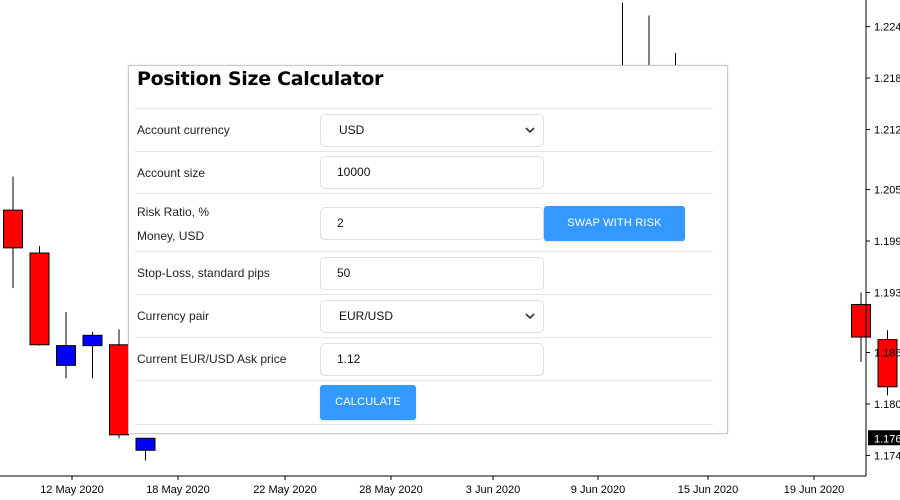 This screenshot has width=900, height=500. I want to click on ask-price-label: Current EUR/USD Ask price, so click(212, 359).